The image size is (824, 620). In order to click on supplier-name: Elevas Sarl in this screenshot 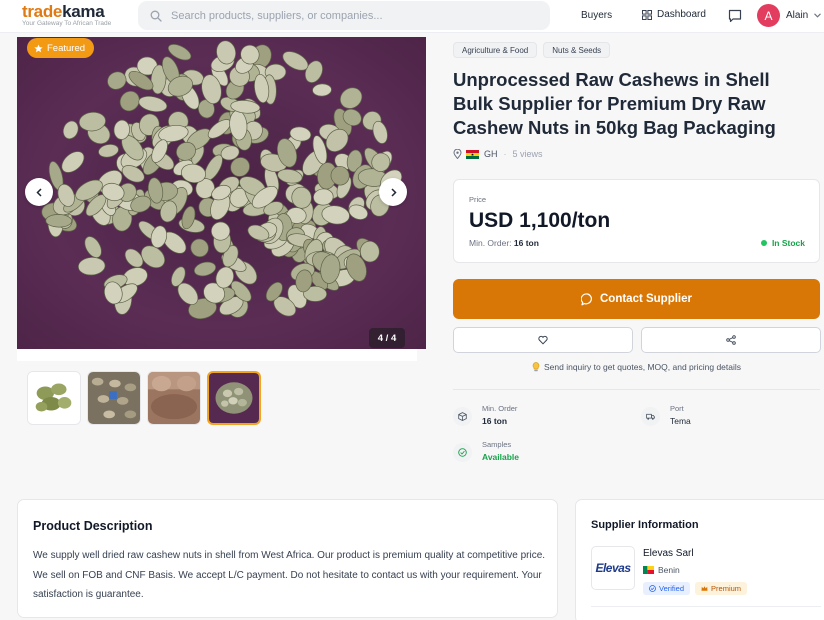, I will do `click(668, 553)`.